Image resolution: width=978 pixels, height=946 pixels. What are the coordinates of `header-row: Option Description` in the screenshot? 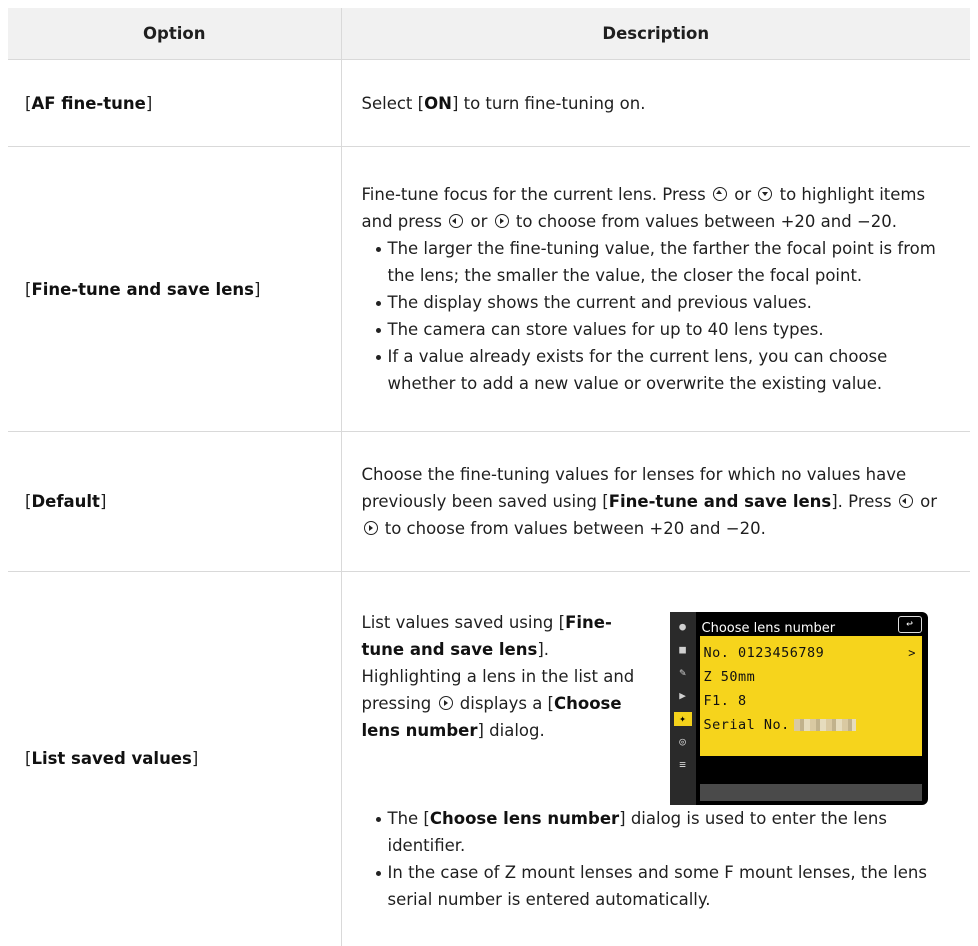 It's located at (489, 34).